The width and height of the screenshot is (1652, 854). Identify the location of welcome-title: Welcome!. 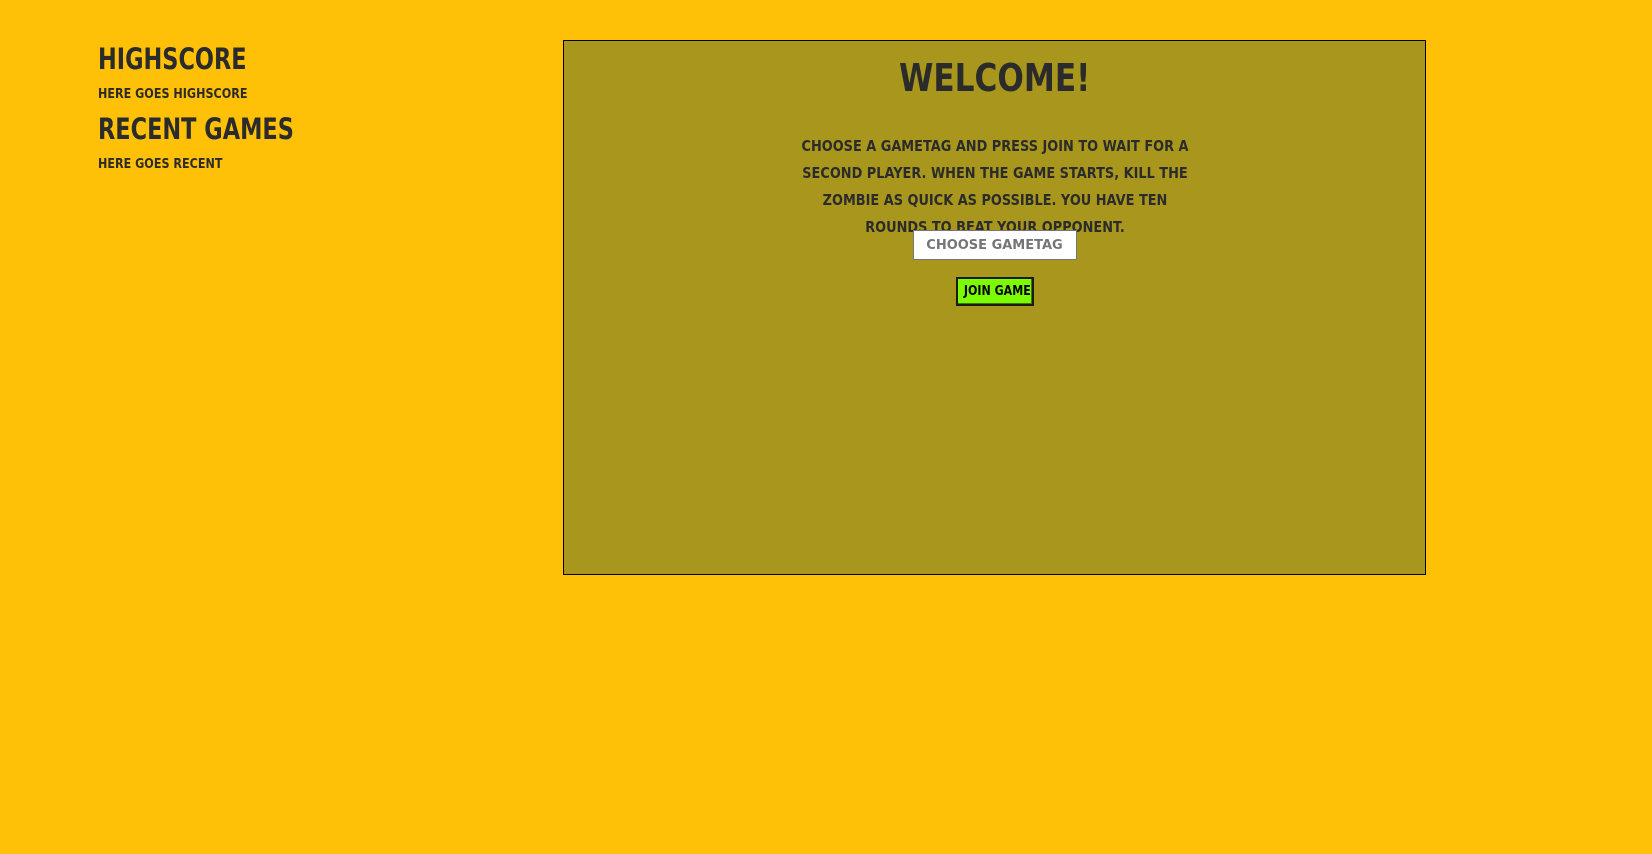
(994, 78).